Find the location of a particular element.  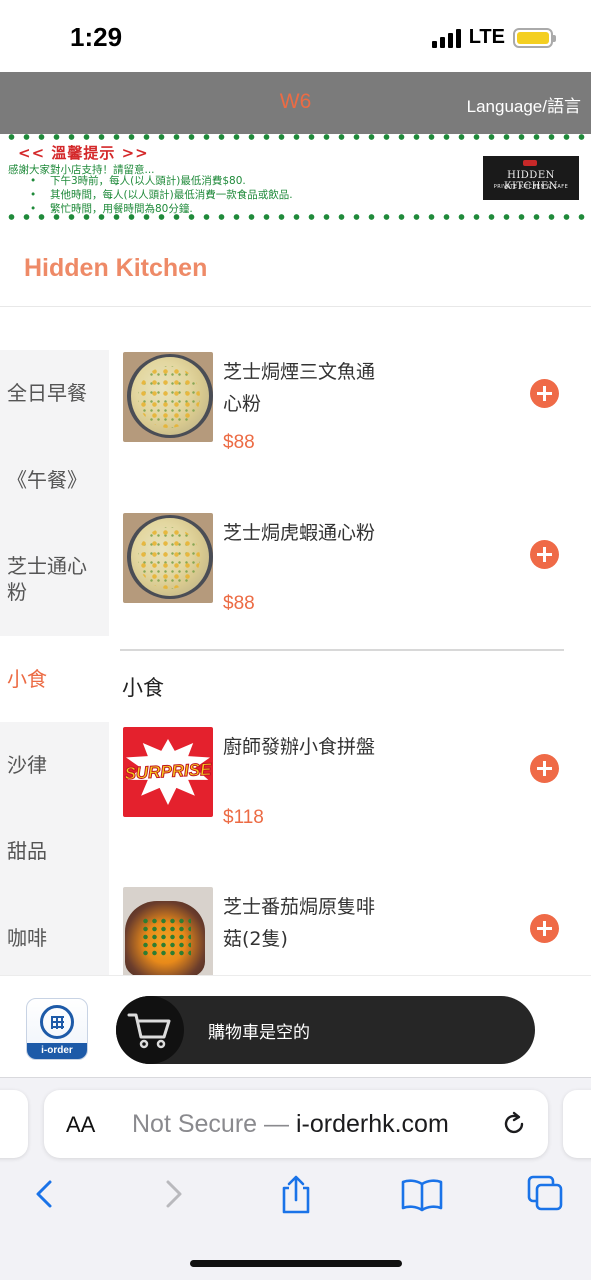

status-bar: 1:29 LTE is located at coordinates (295, 36).